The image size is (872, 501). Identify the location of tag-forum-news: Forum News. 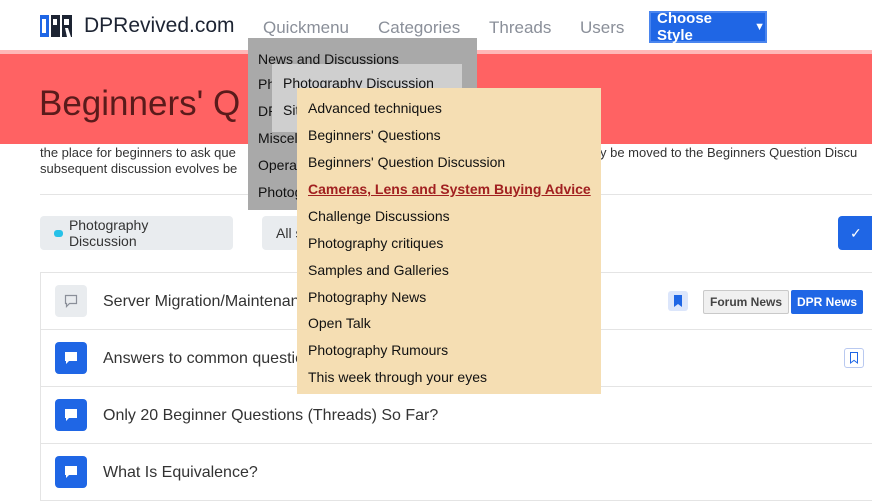
(746, 302).